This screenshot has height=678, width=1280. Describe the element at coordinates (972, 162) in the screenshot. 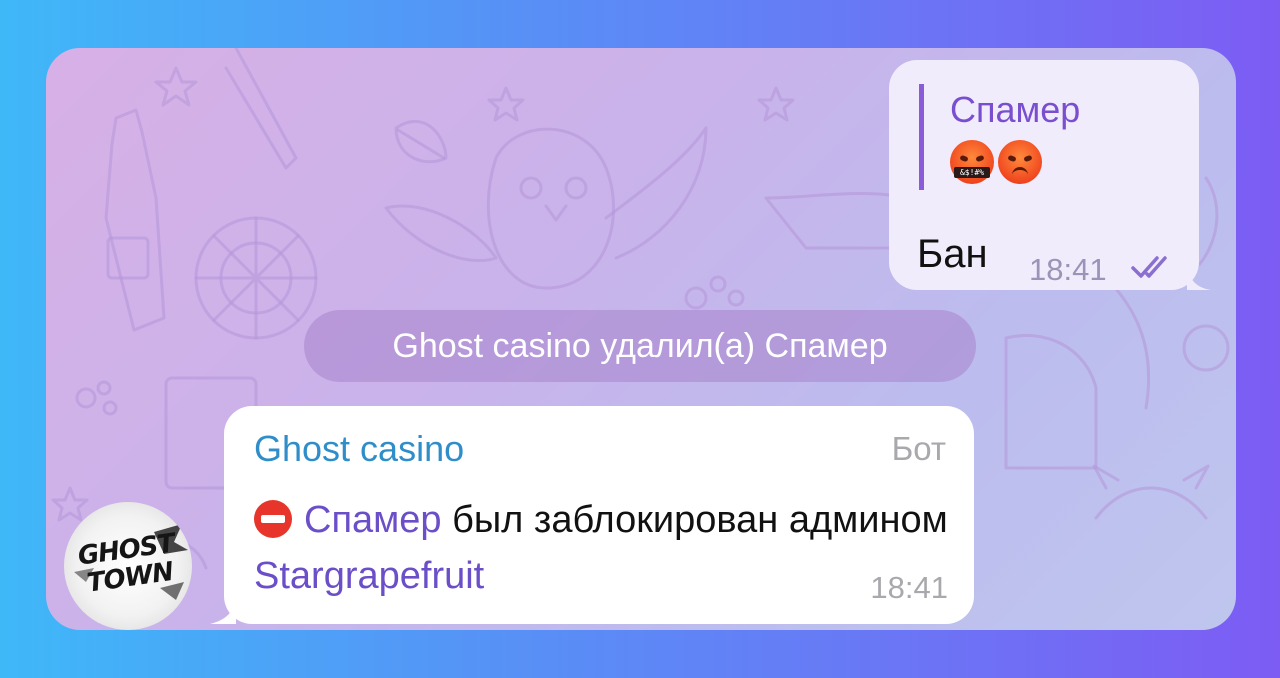

I see `face-with-symbols-on-mouth-icon: &$!#%` at that location.